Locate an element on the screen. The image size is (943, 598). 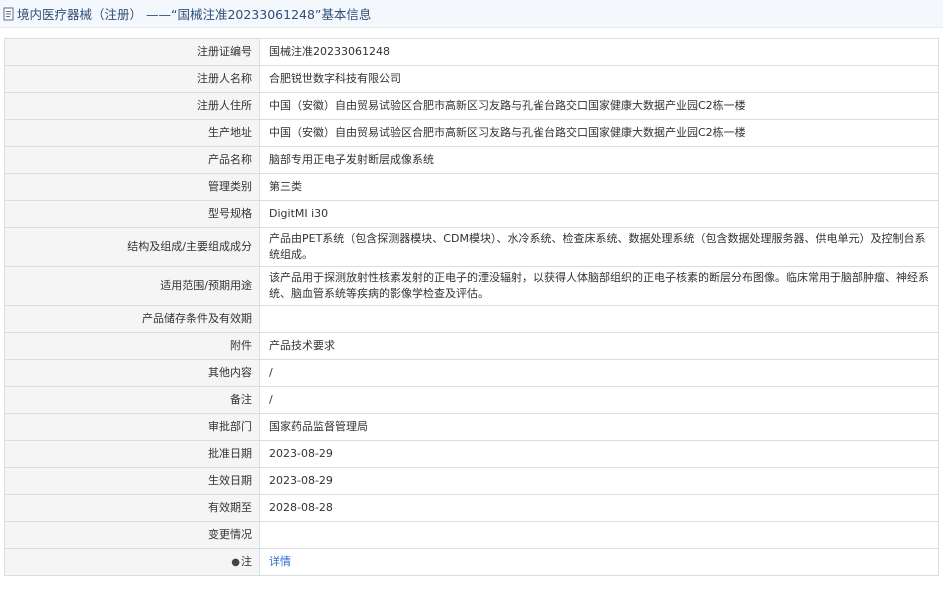
row-label: 管理类别 is located at coordinates (132, 187).